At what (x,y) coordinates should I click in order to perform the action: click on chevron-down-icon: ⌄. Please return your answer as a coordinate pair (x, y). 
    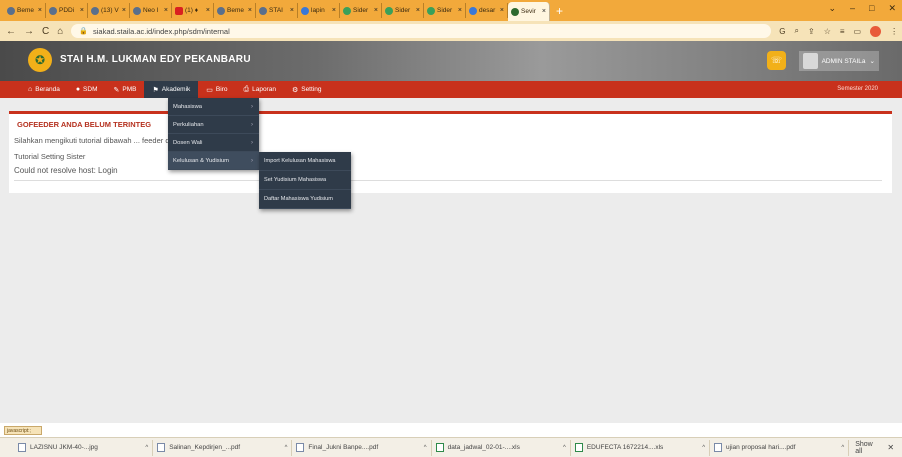
    Looking at the image, I should click on (832, 8).